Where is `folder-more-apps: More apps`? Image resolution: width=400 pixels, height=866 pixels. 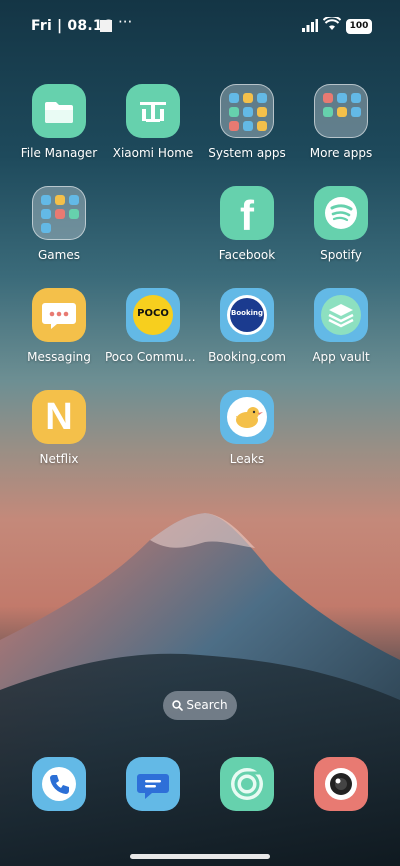
folder-more-apps: More apps is located at coordinates (341, 122).